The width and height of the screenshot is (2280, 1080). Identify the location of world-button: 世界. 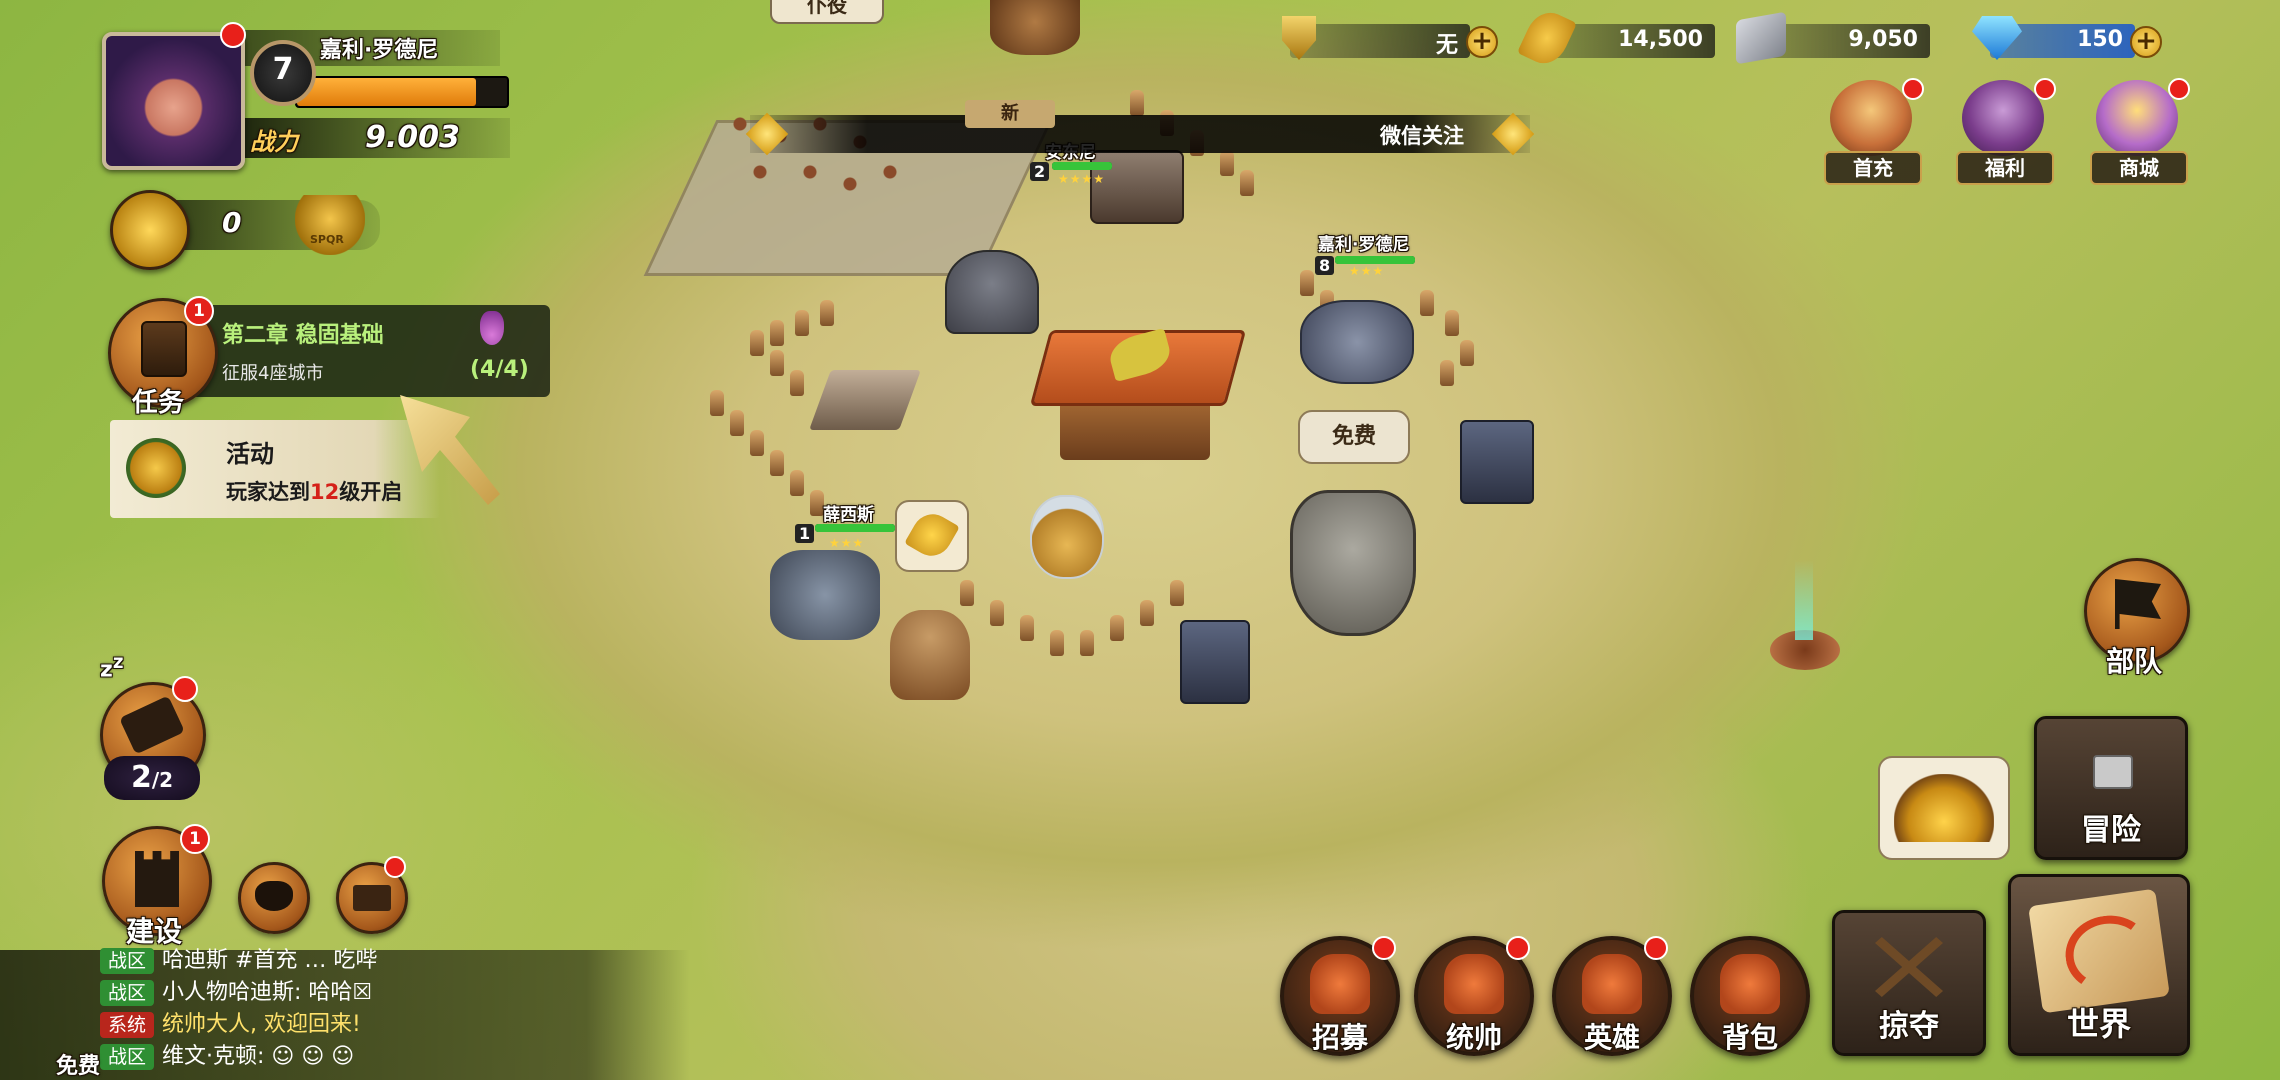
(2099, 965).